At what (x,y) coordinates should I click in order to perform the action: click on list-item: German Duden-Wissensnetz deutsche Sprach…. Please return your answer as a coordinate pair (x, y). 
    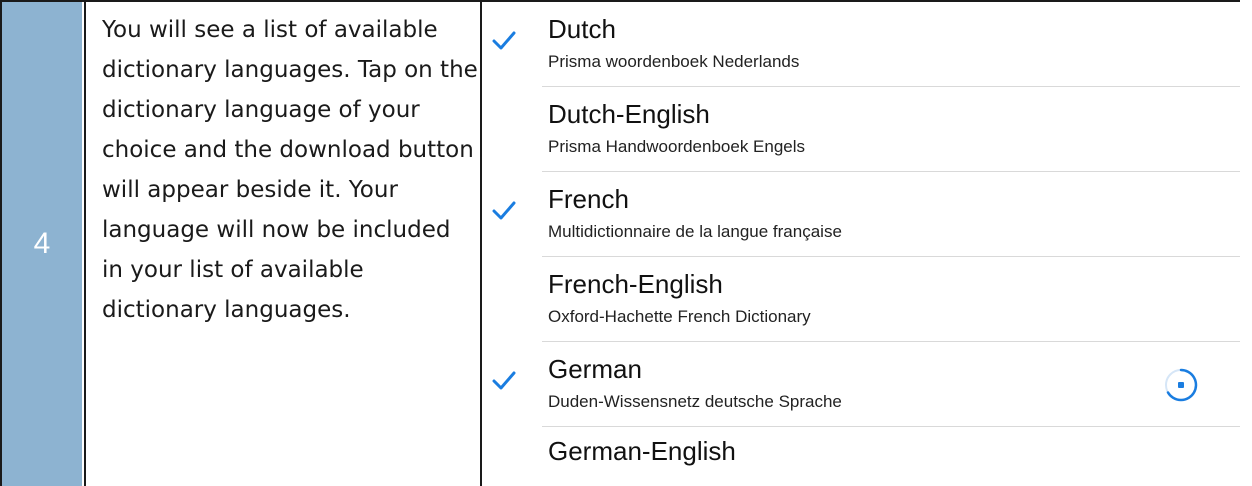
    Looking at the image, I should click on (866, 384).